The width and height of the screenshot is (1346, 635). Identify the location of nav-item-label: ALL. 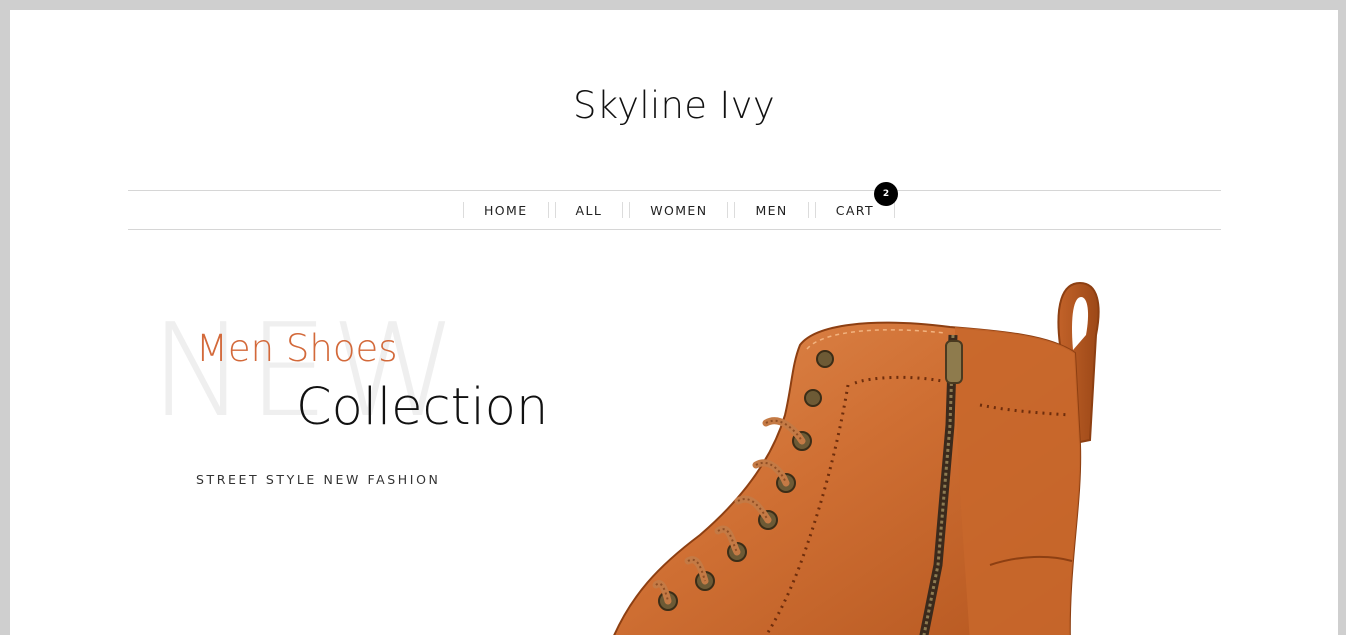
(589, 210).